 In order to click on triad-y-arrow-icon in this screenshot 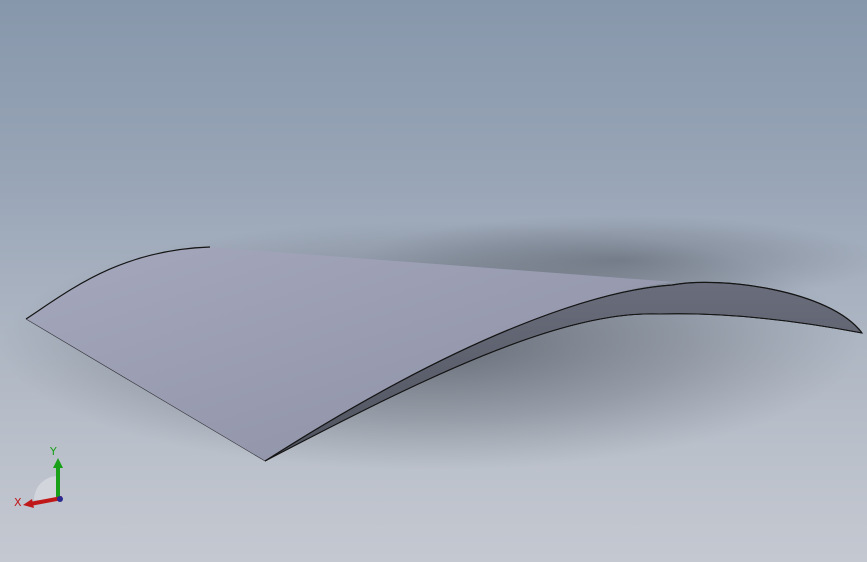, I will do `click(58, 463)`.